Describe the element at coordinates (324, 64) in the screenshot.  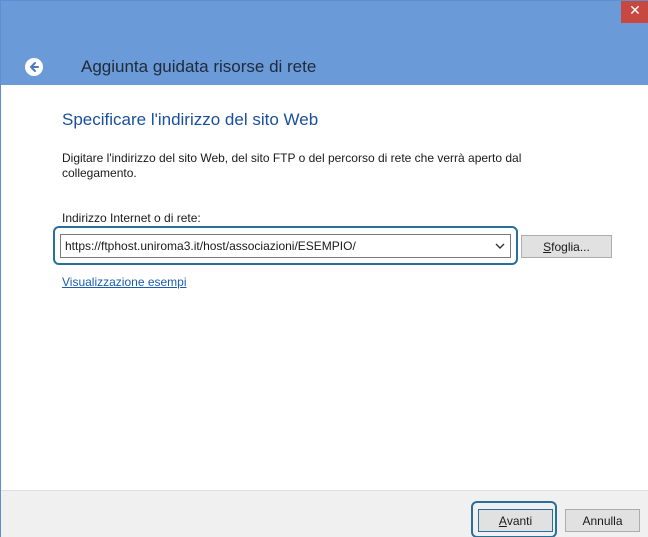
I see `wizard-header: Aggiunta guidata risorse di rete` at that location.